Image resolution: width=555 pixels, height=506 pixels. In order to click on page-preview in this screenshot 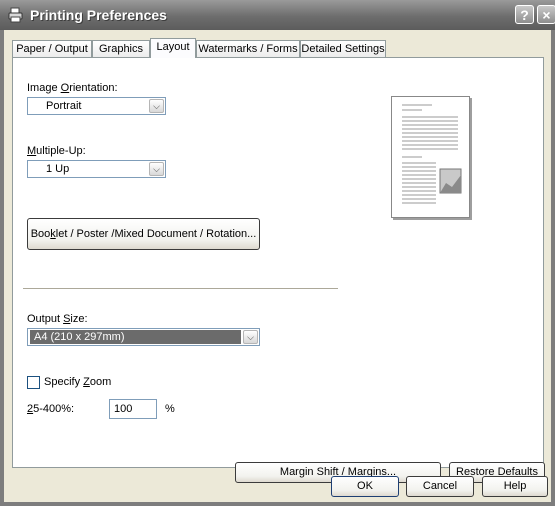, I will do `click(430, 157)`.